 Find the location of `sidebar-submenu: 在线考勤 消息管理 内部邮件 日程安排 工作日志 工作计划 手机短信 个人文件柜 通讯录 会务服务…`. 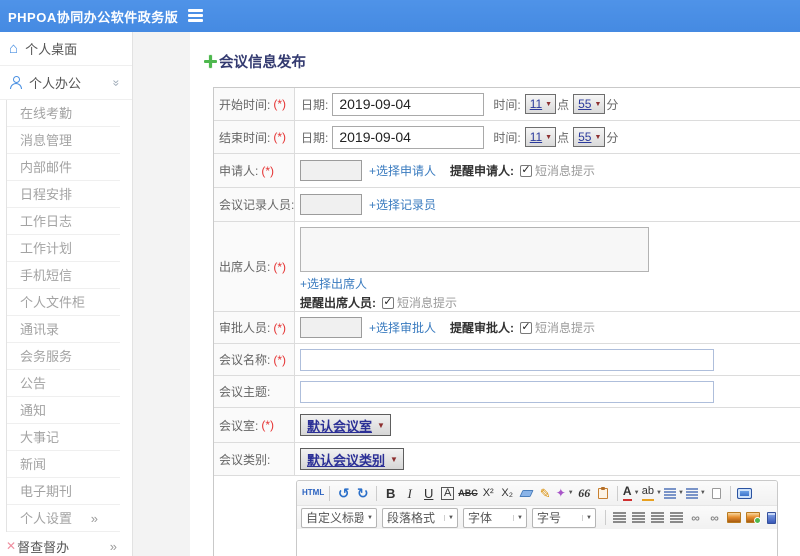

sidebar-submenu: 在线考勤 消息管理 内部邮件 日程安排 工作日志 工作计划 手机短信 个人文件柜 通讯录 会务服务… is located at coordinates (69, 302).